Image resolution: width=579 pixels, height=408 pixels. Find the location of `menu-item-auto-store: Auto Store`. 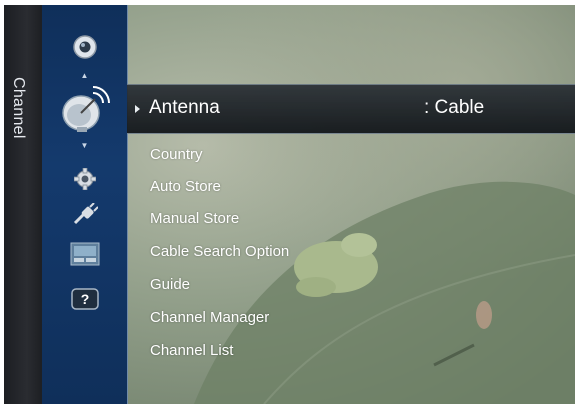

menu-item-auto-store: Auto Store is located at coordinates (185, 186).